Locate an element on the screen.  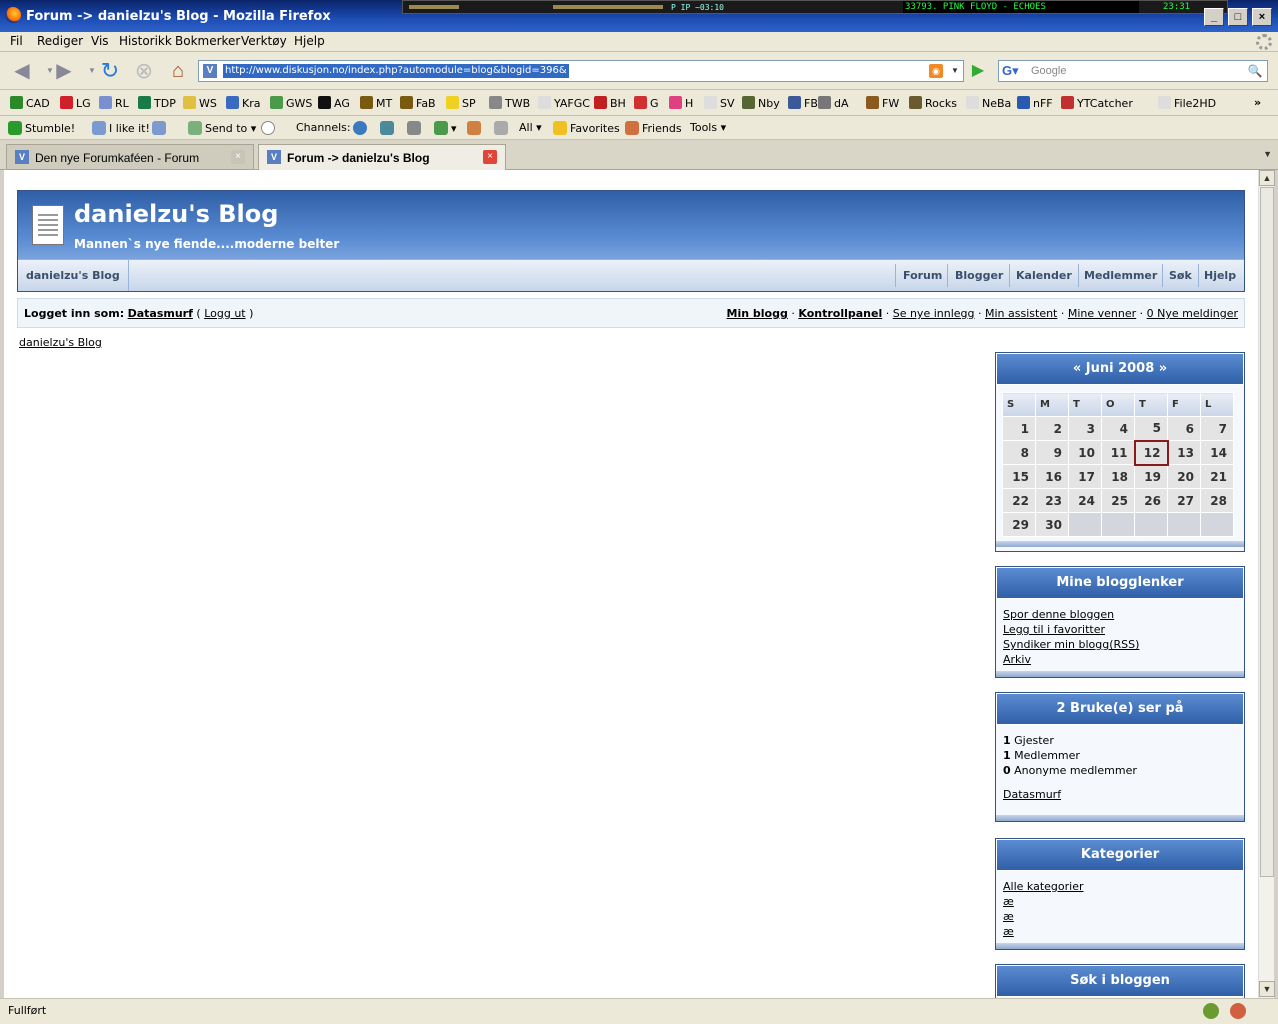
calendar-day-cell: 29 is located at coordinates (1019, 524).